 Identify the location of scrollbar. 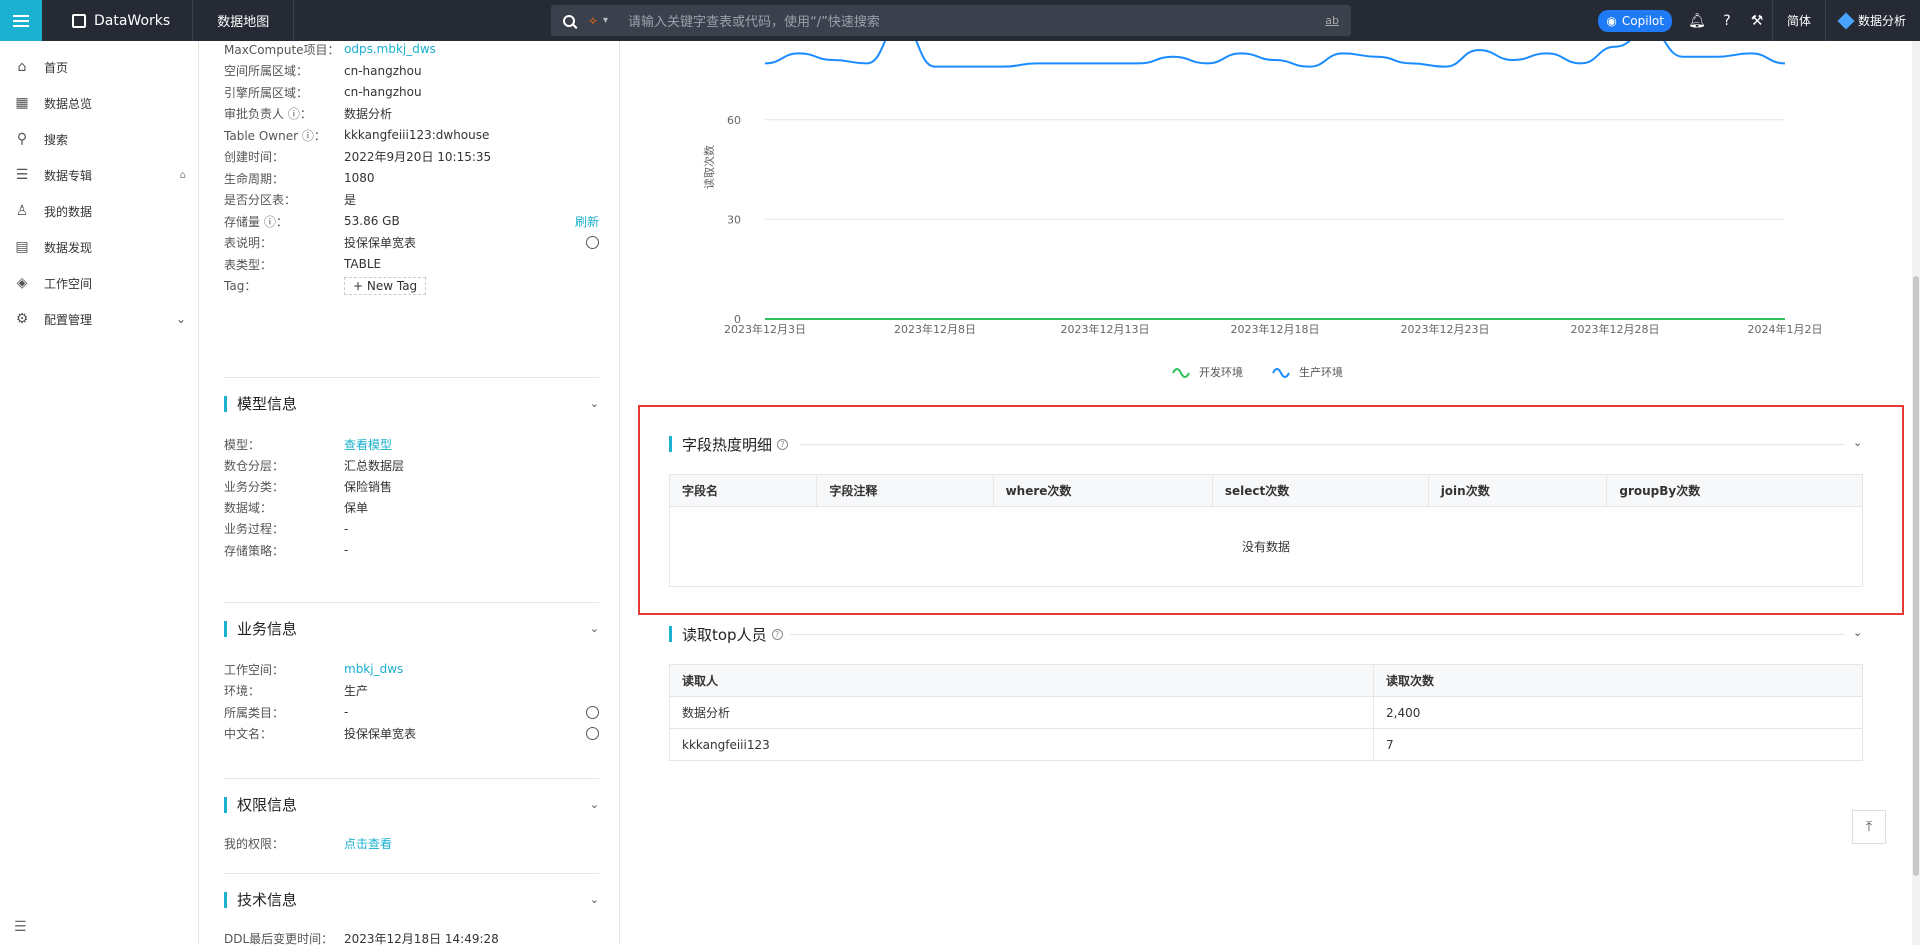
(1916, 493).